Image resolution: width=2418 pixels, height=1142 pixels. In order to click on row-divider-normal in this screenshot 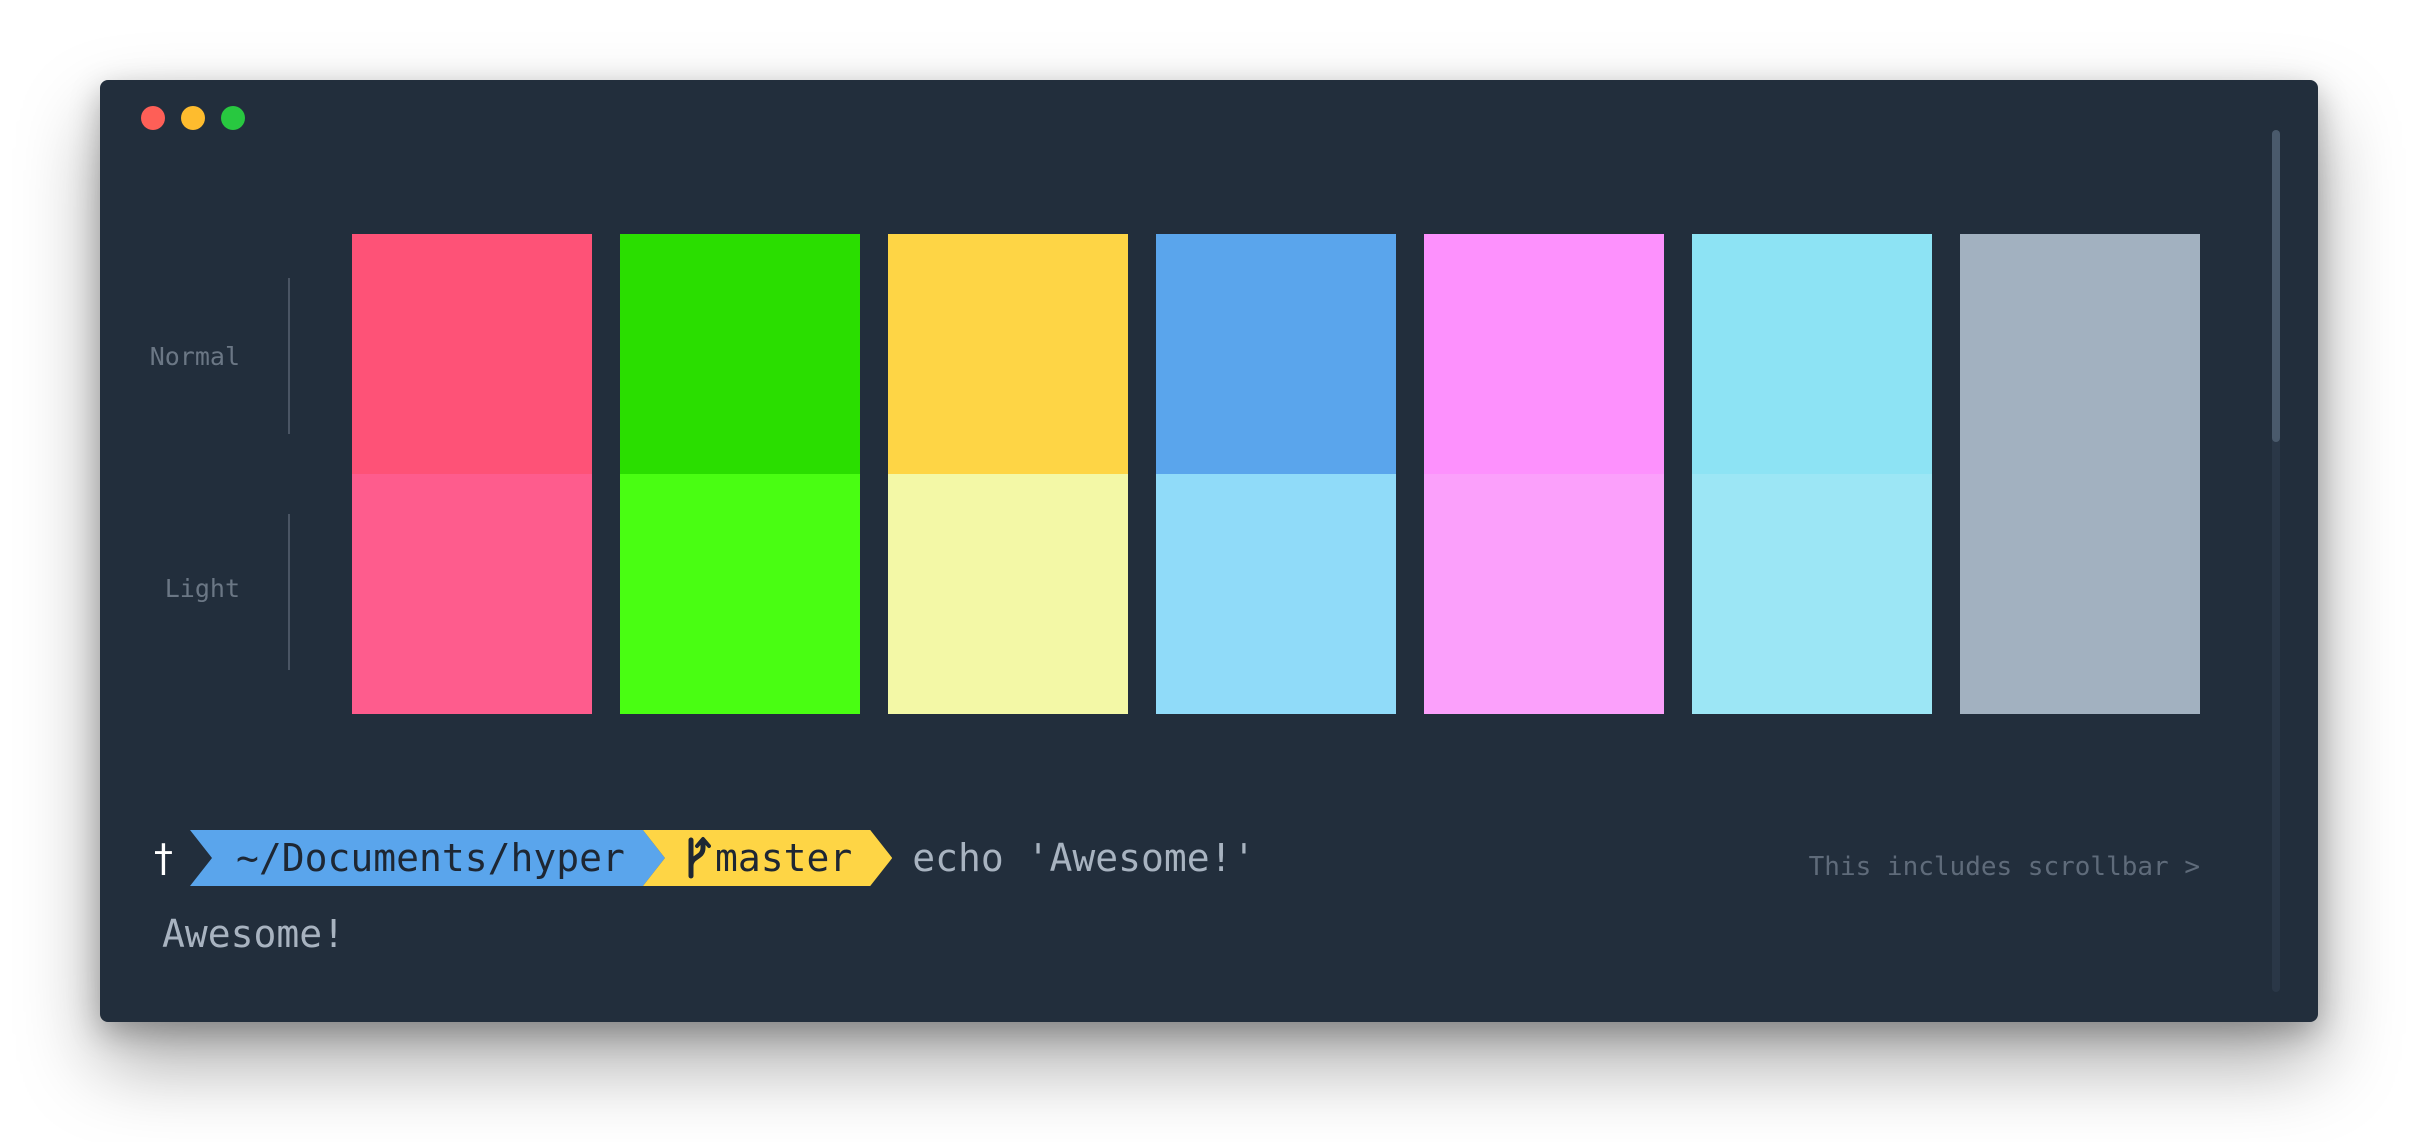, I will do `click(289, 356)`.